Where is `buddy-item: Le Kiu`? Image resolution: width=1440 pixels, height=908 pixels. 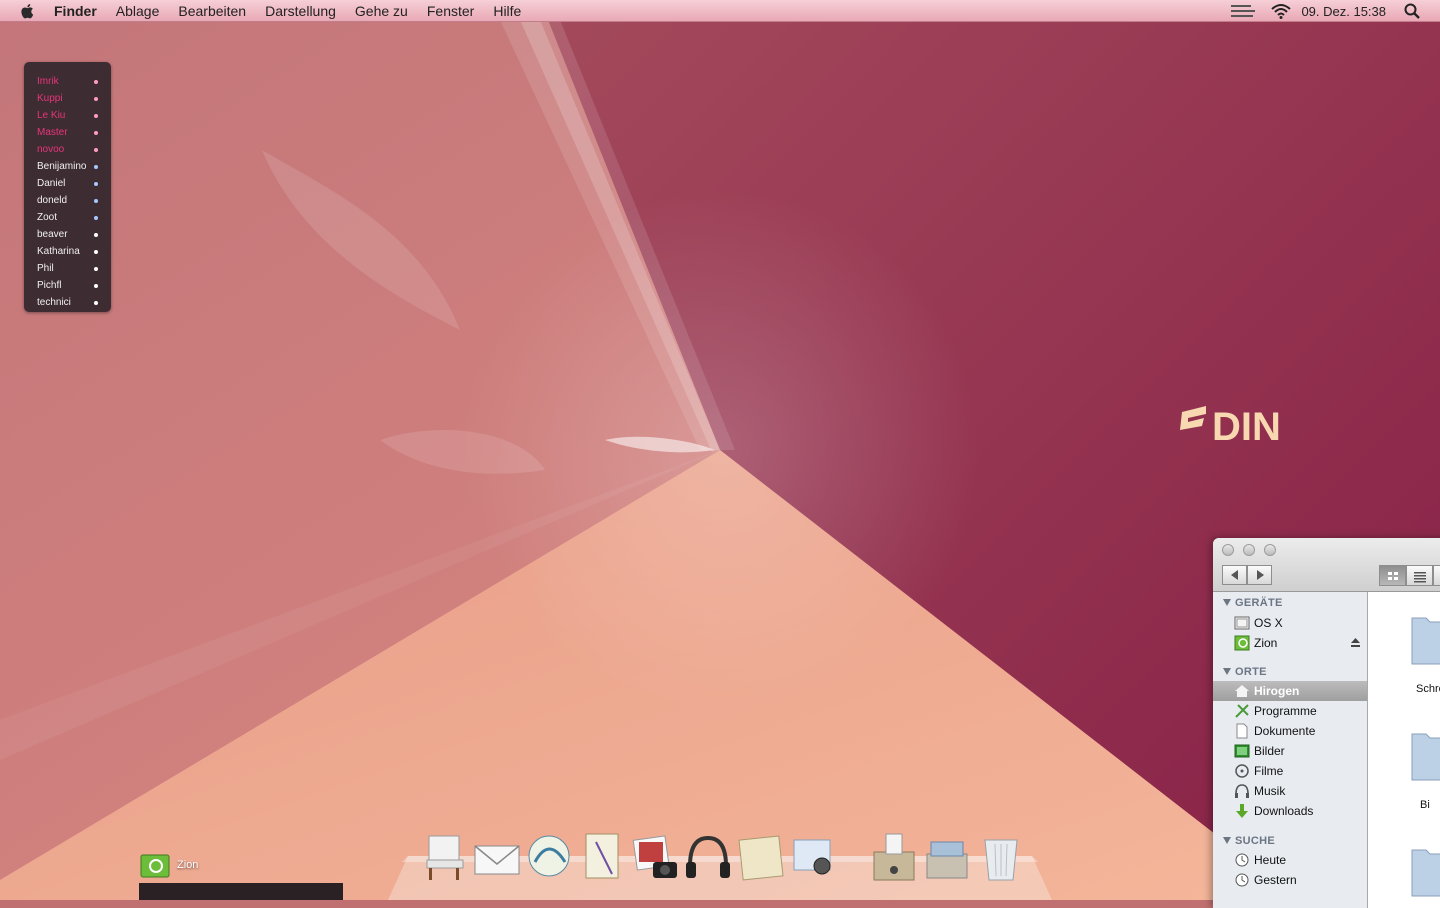
buddy-item: Le Kiu is located at coordinates (71, 115).